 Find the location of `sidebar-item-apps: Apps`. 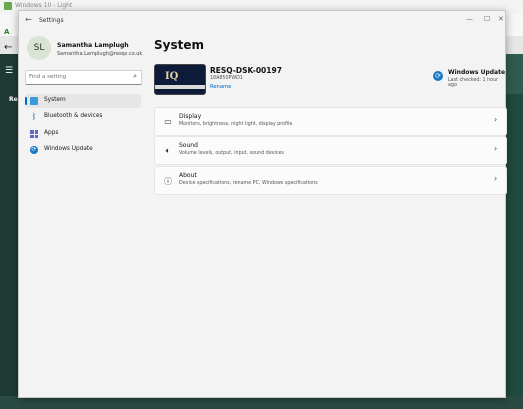

sidebar-item-apps: Apps is located at coordinates (83, 134).